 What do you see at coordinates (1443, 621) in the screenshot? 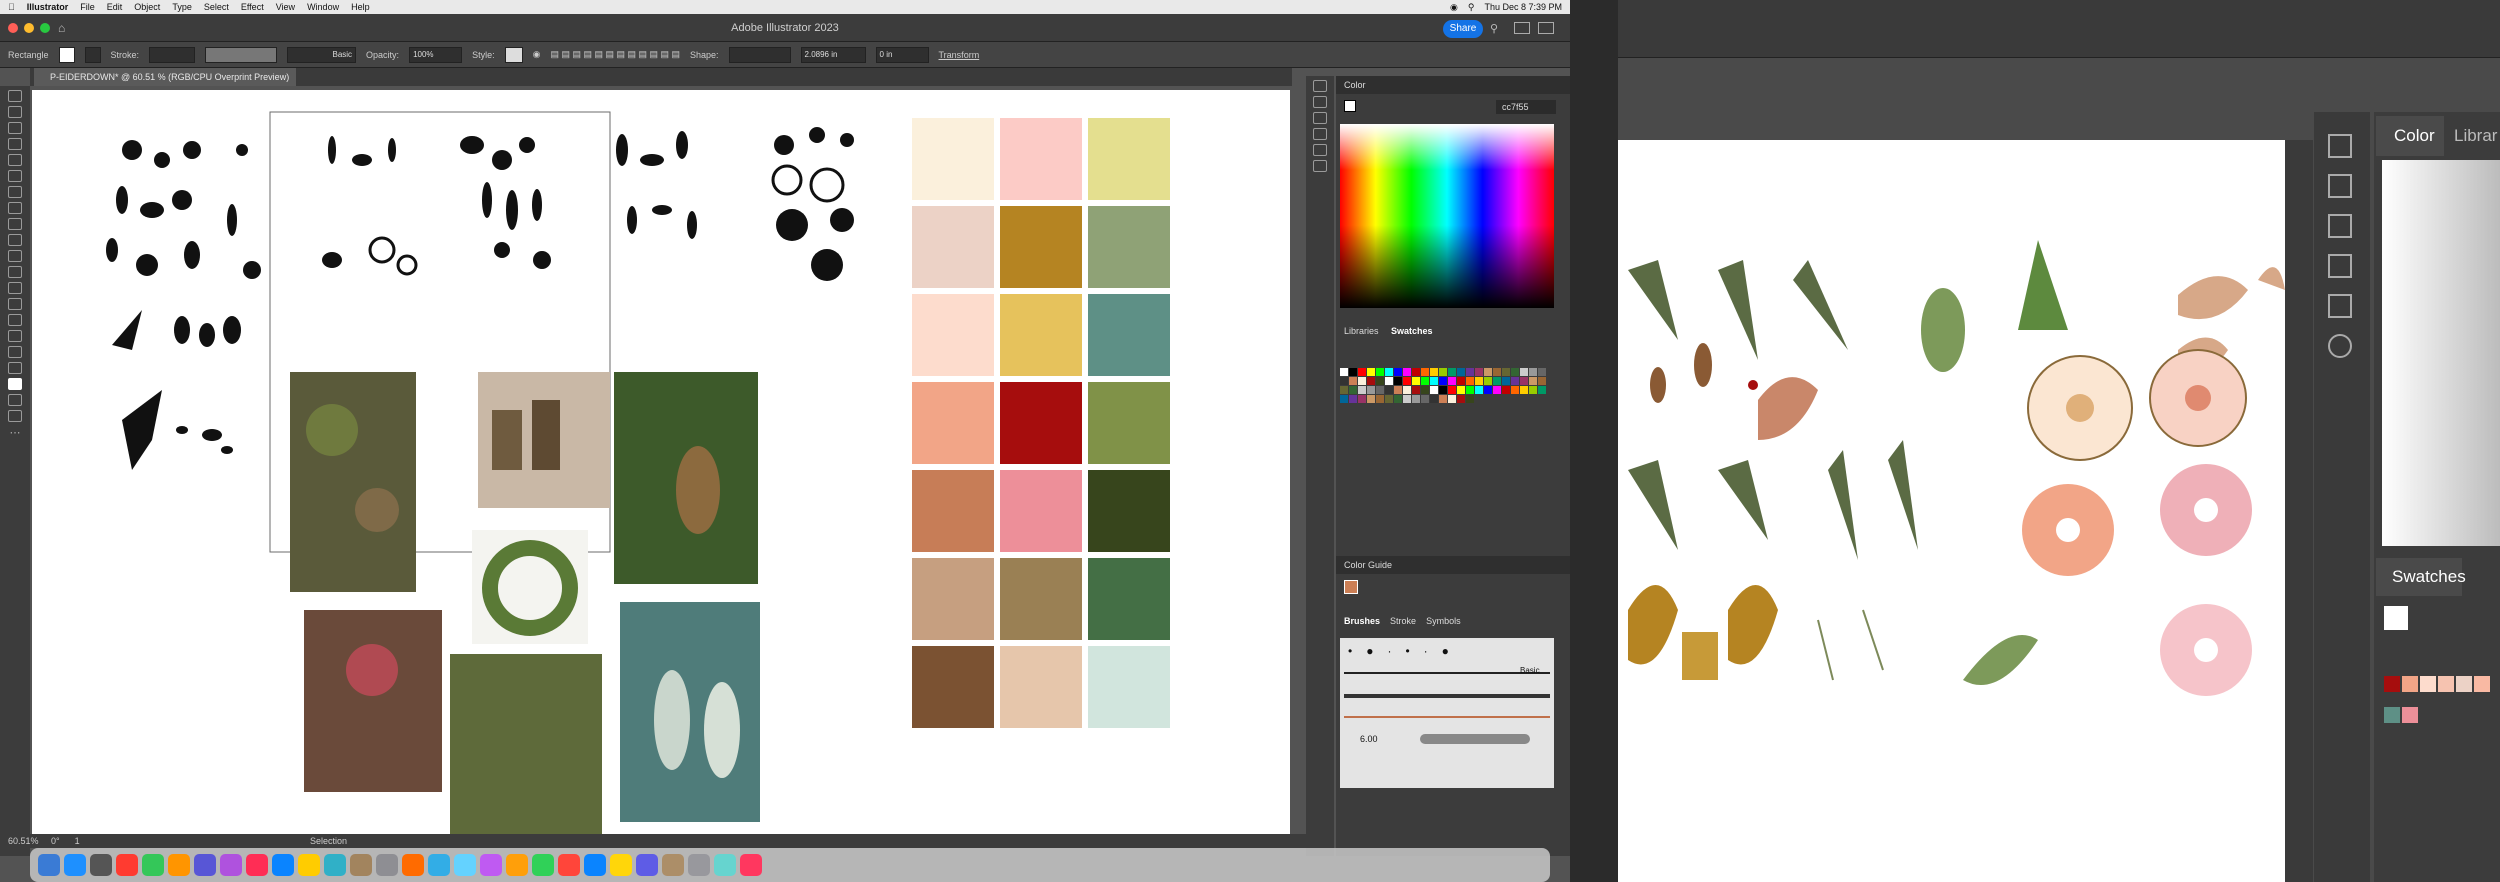
I see `tab-symbols: Symbols` at bounding box center [1443, 621].